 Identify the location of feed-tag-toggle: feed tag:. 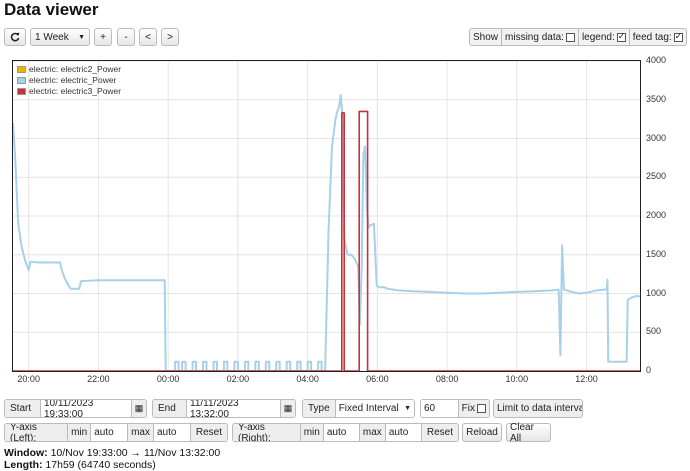
(657, 37).